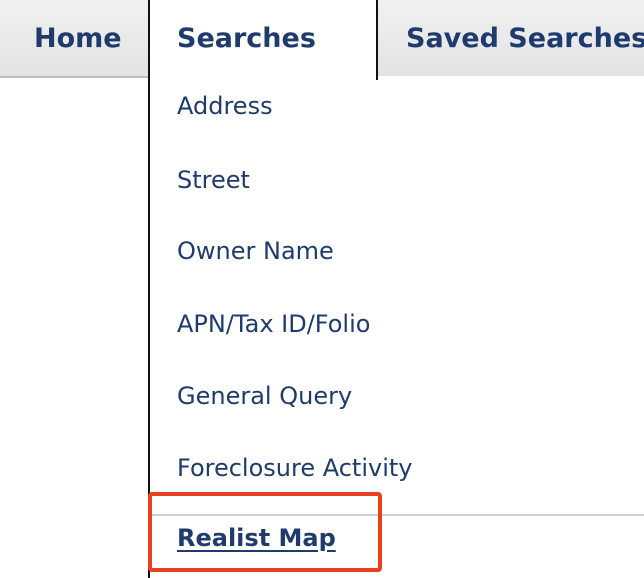 Image resolution: width=644 pixels, height=578 pixels. Describe the element at coordinates (256, 538) in the screenshot. I see `menu-item-realist-map: Realist Map` at that location.